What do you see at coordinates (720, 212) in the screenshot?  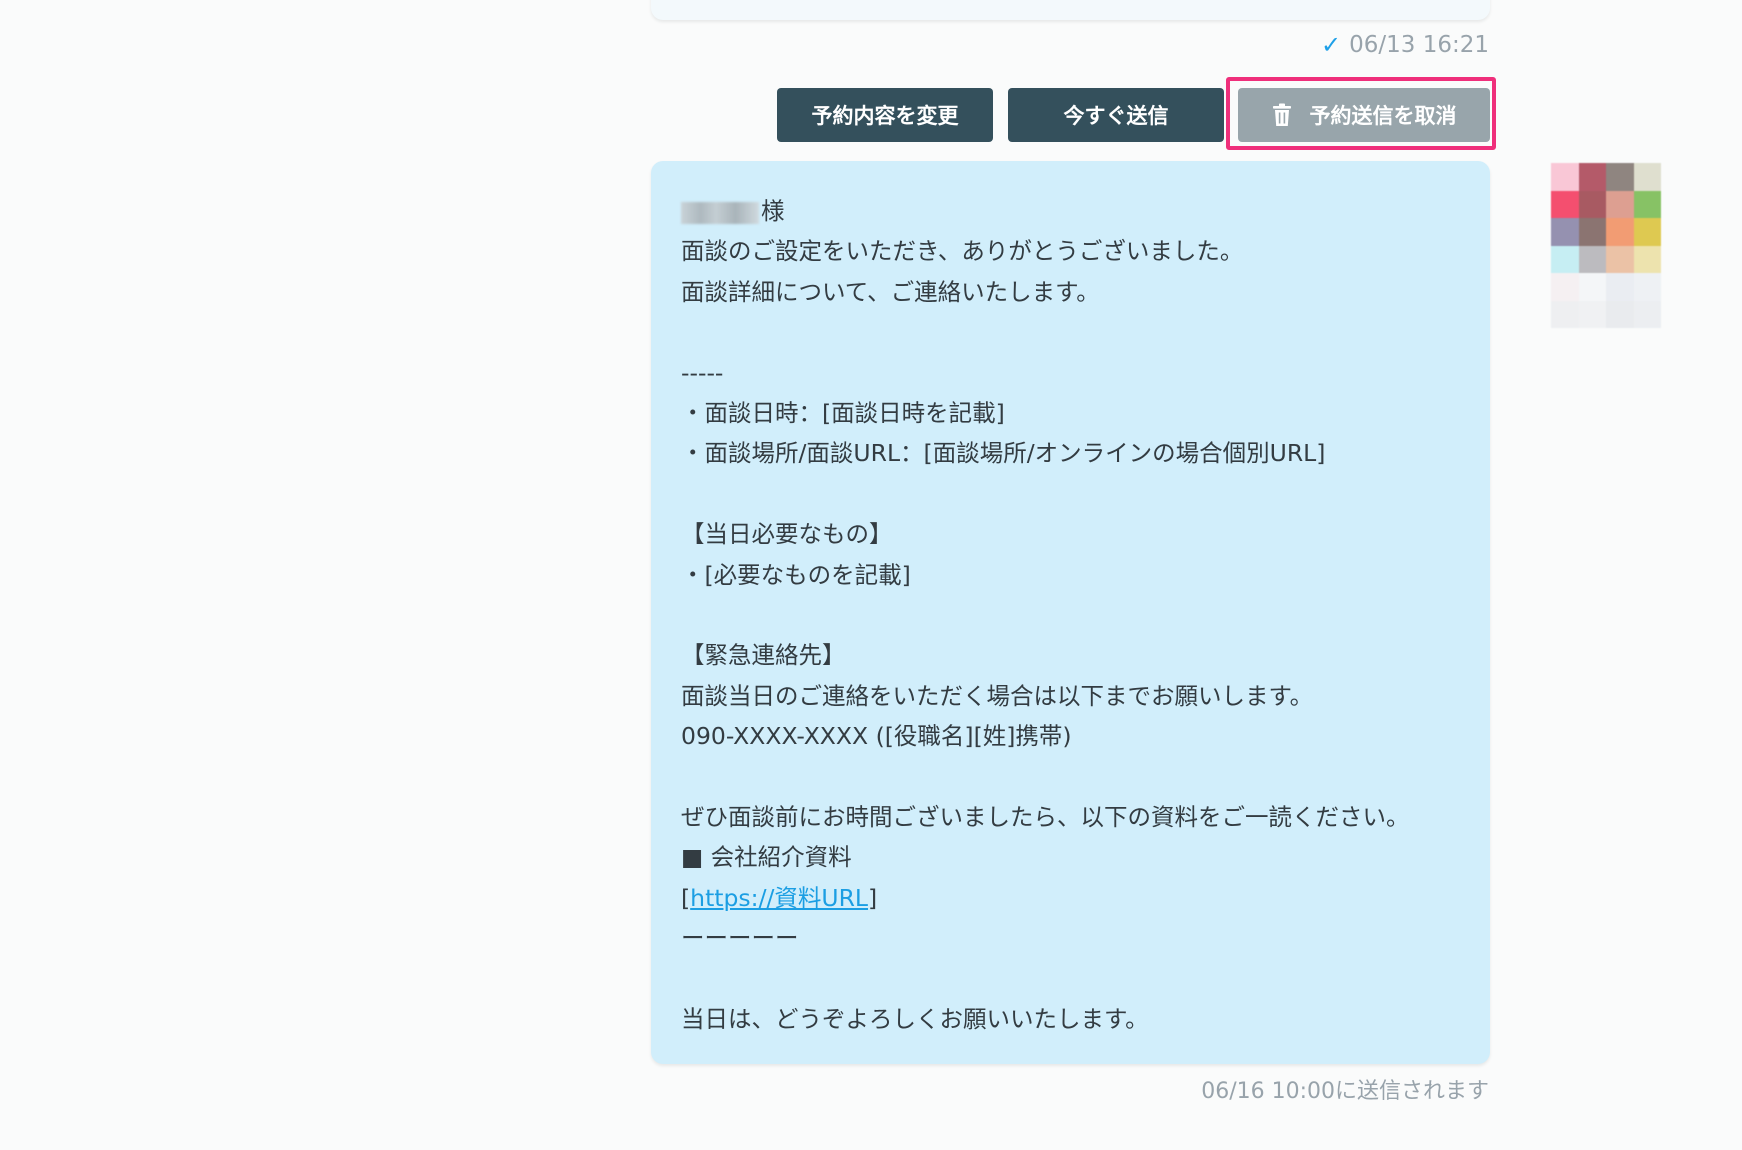 I see `recipient-name-redacted` at bounding box center [720, 212].